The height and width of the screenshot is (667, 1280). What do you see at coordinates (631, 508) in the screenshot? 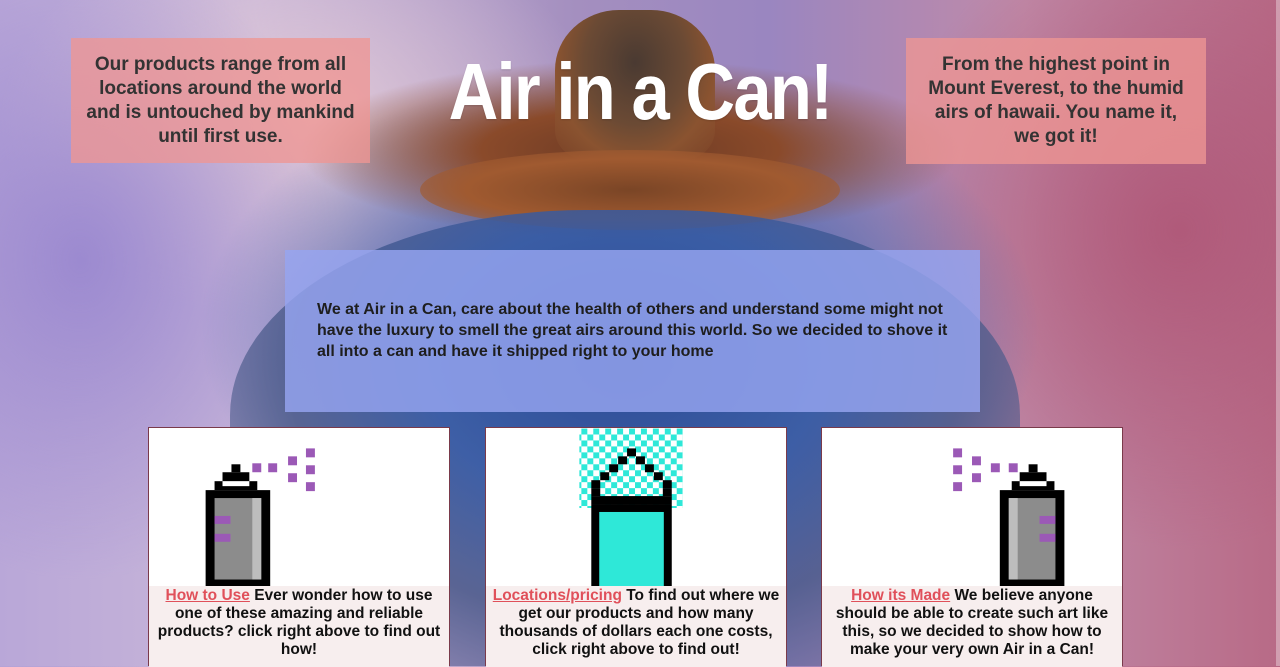
I see `air-can-icon` at bounding box center [631, 508].